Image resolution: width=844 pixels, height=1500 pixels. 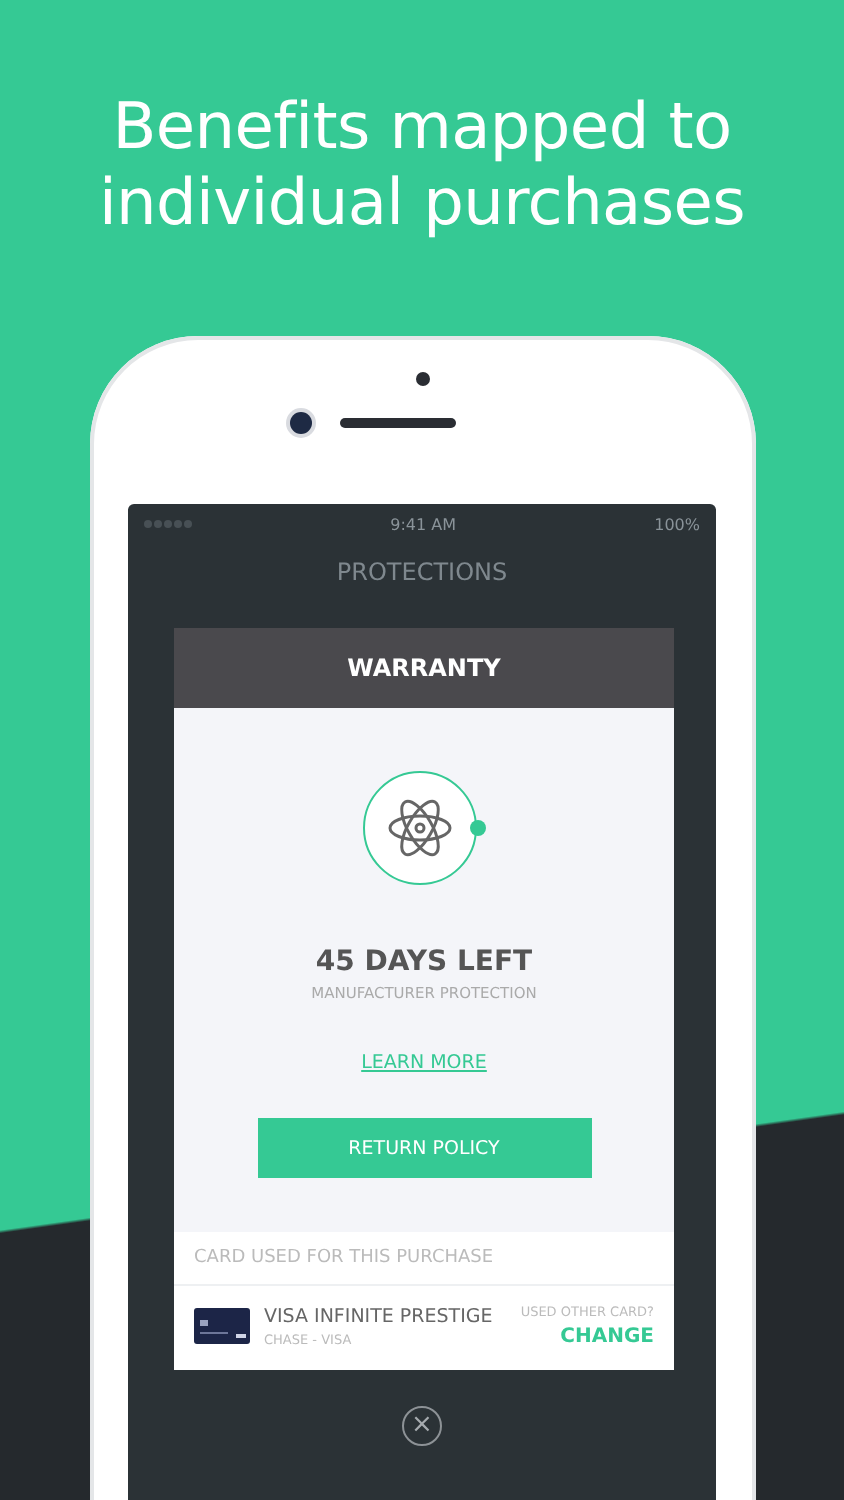 What do you see at coordinates (422, 202) in the screenshot?
I see `headline: individual purchases` at bounding box center [422, 202].